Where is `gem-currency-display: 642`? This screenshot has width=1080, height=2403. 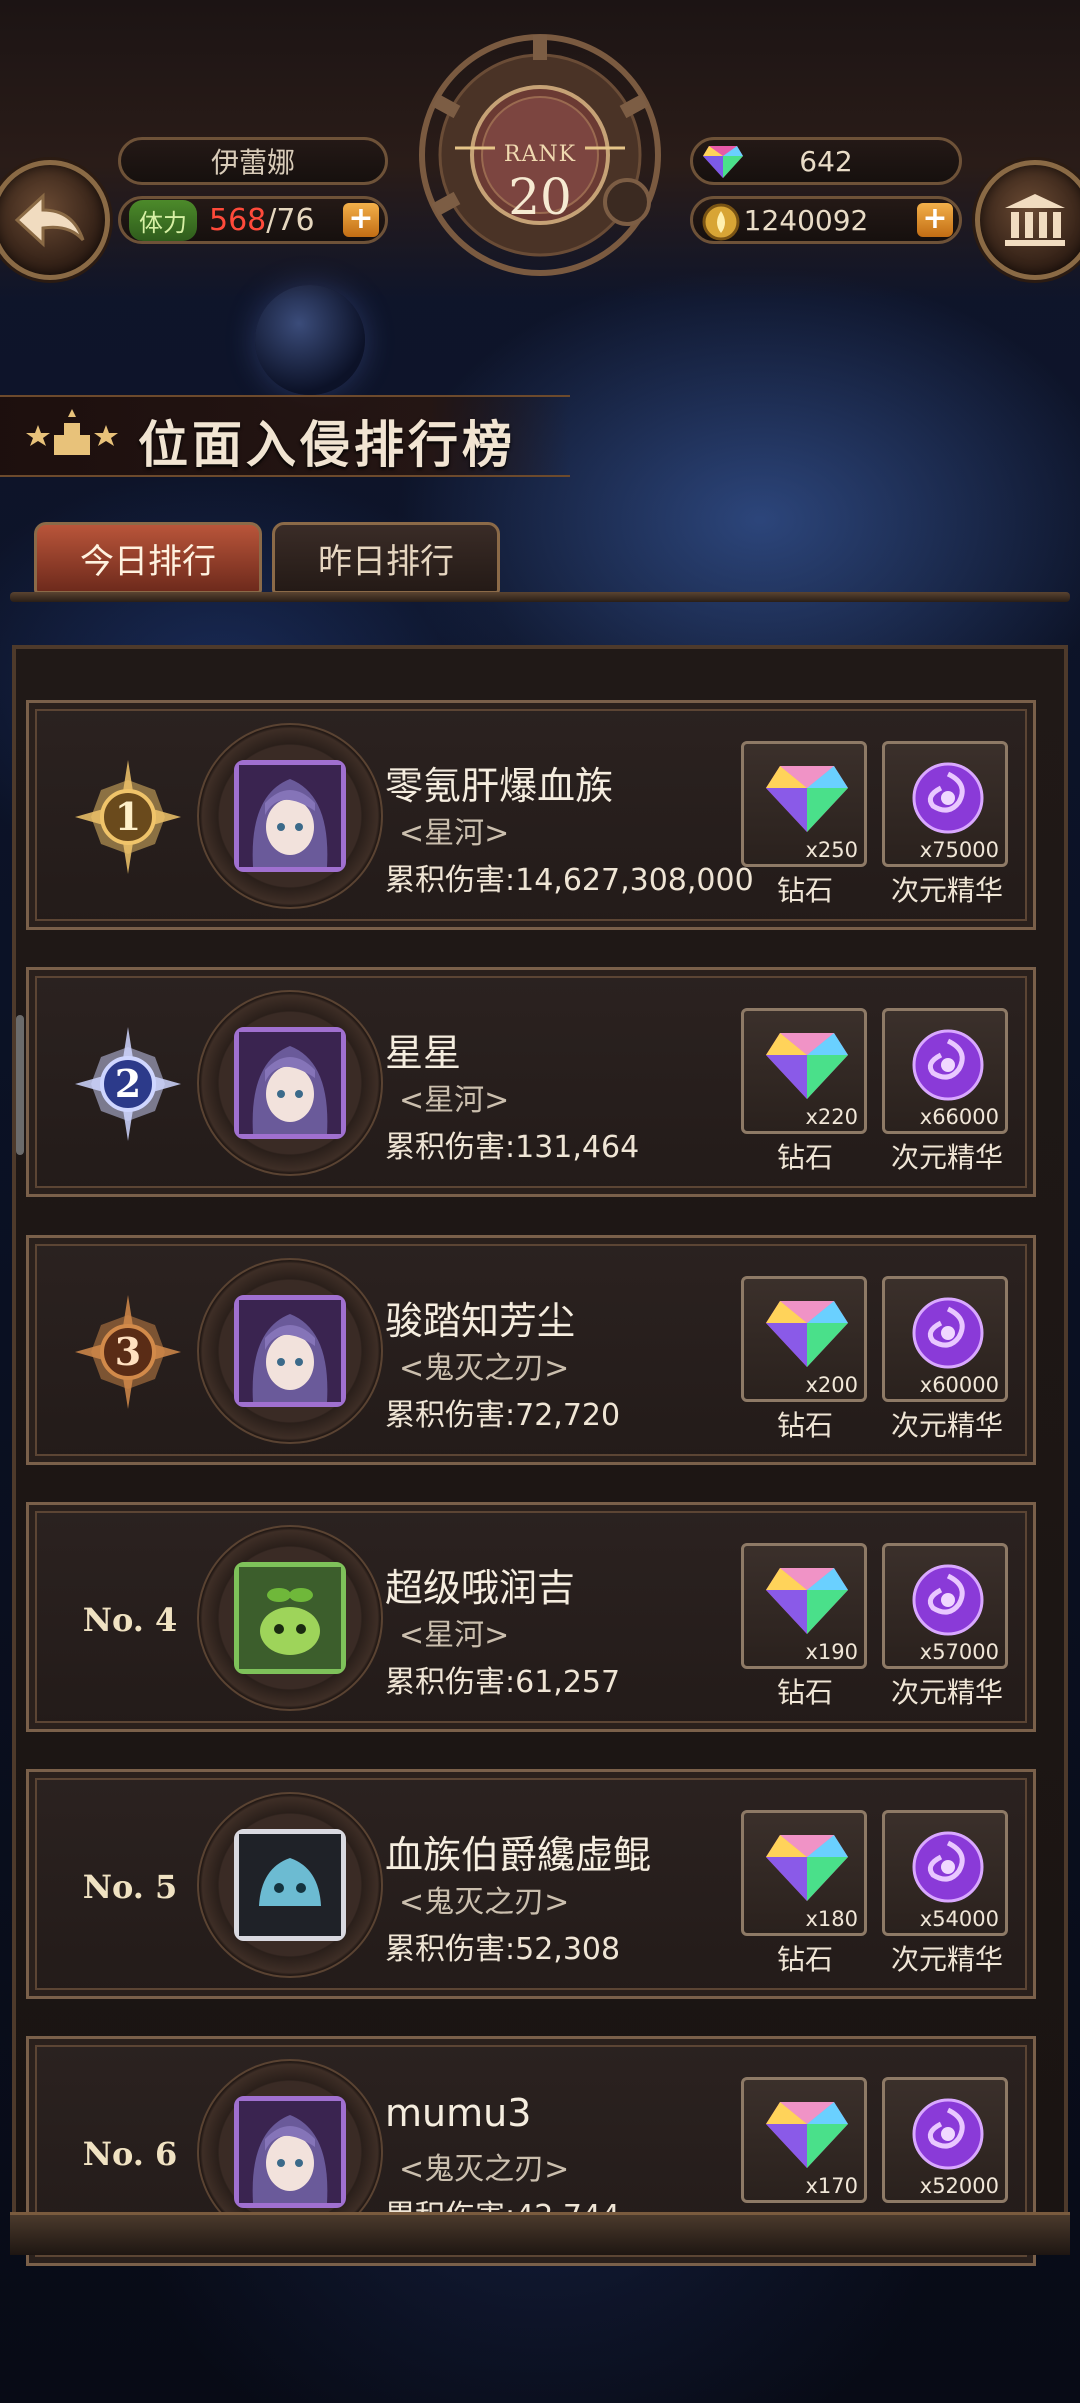 gem-currency-display: 642 is located at coordinates (826, 161).